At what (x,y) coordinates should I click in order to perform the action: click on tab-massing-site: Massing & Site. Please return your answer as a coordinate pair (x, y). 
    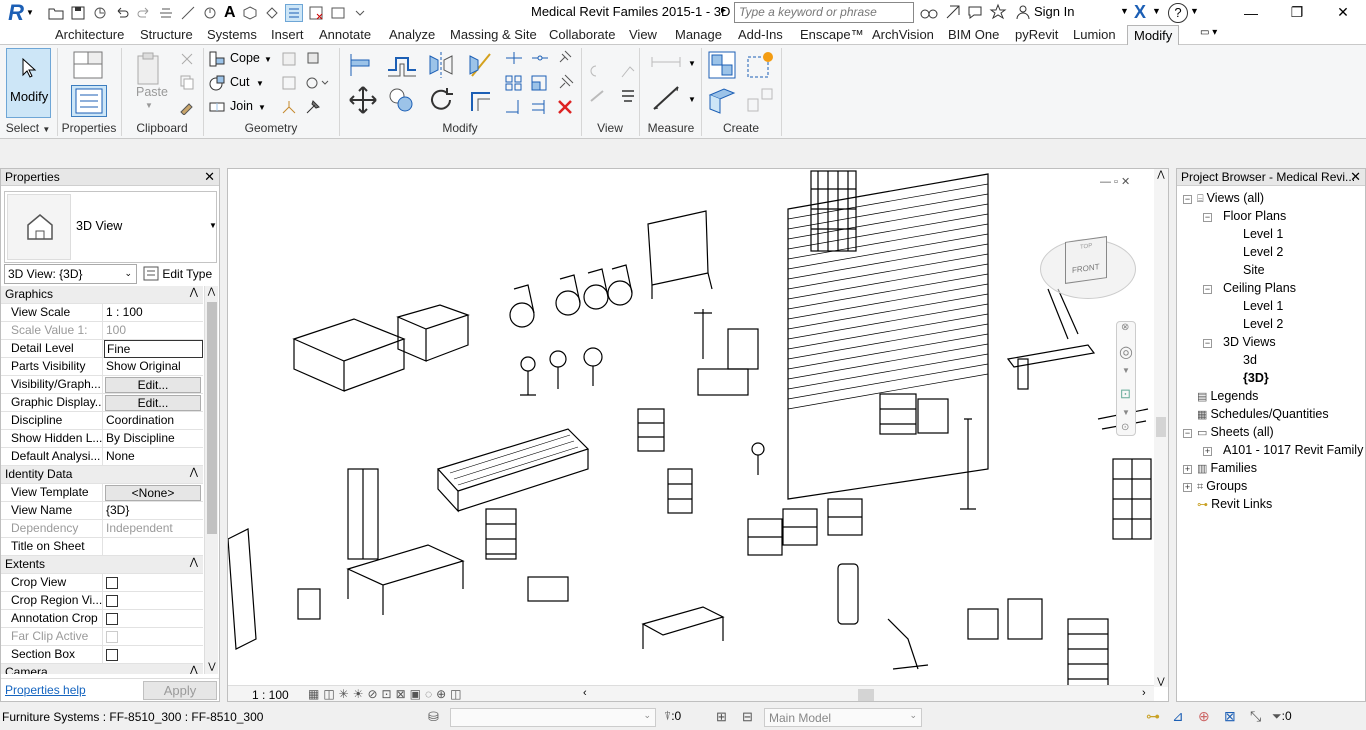
    Looking at the image, I should click on (493, 34).